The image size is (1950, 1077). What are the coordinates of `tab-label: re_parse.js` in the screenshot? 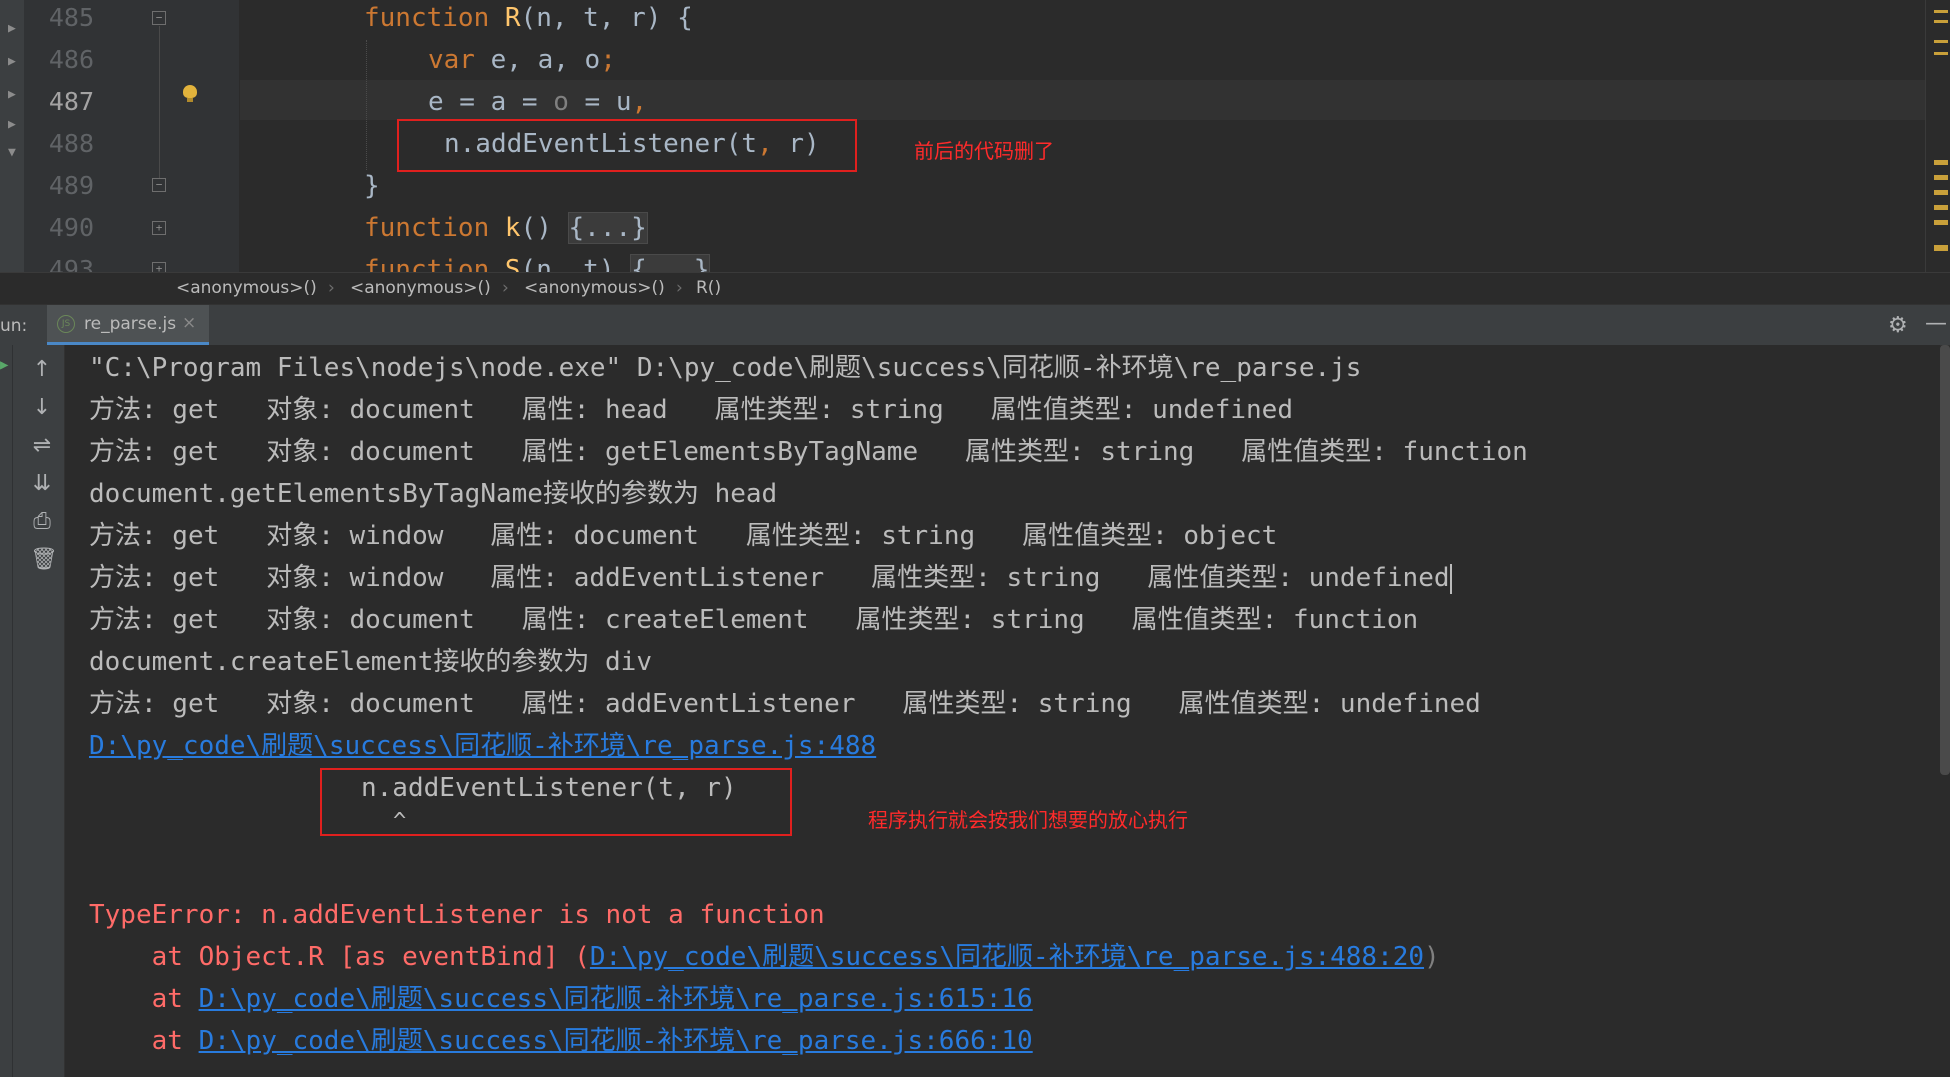 It's located at (130, 324).